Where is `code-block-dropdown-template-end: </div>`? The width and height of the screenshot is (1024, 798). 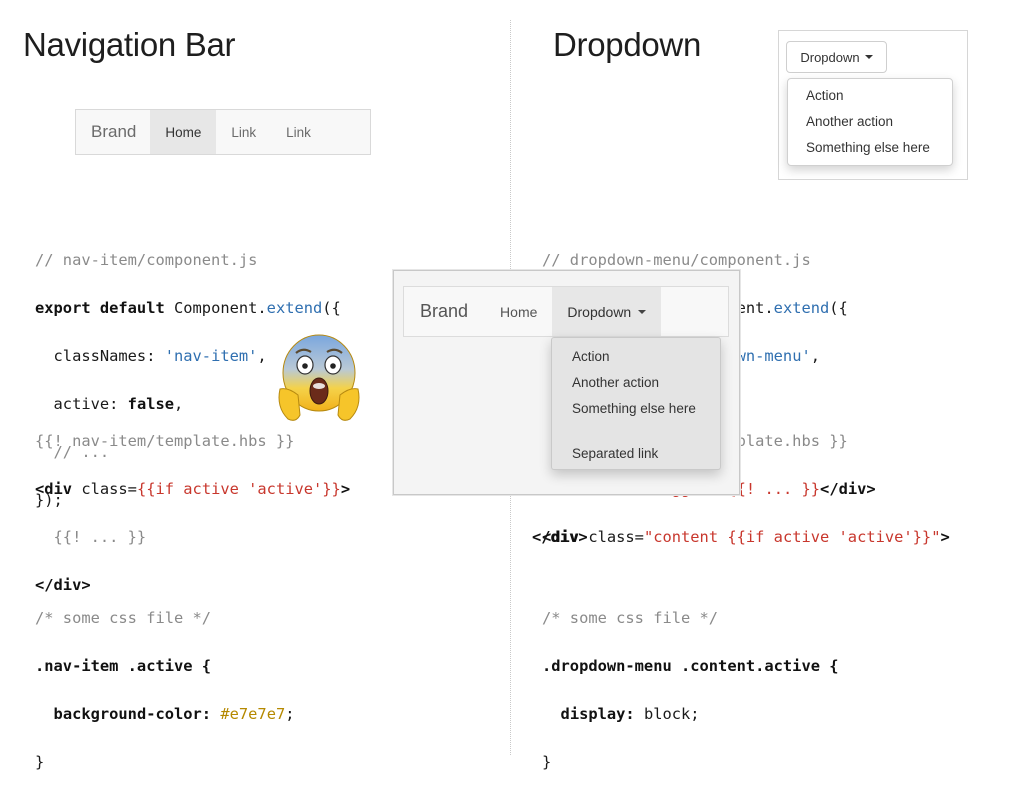 code-block-dropdown-template-end: </div> is located at coordinates (560, 537).